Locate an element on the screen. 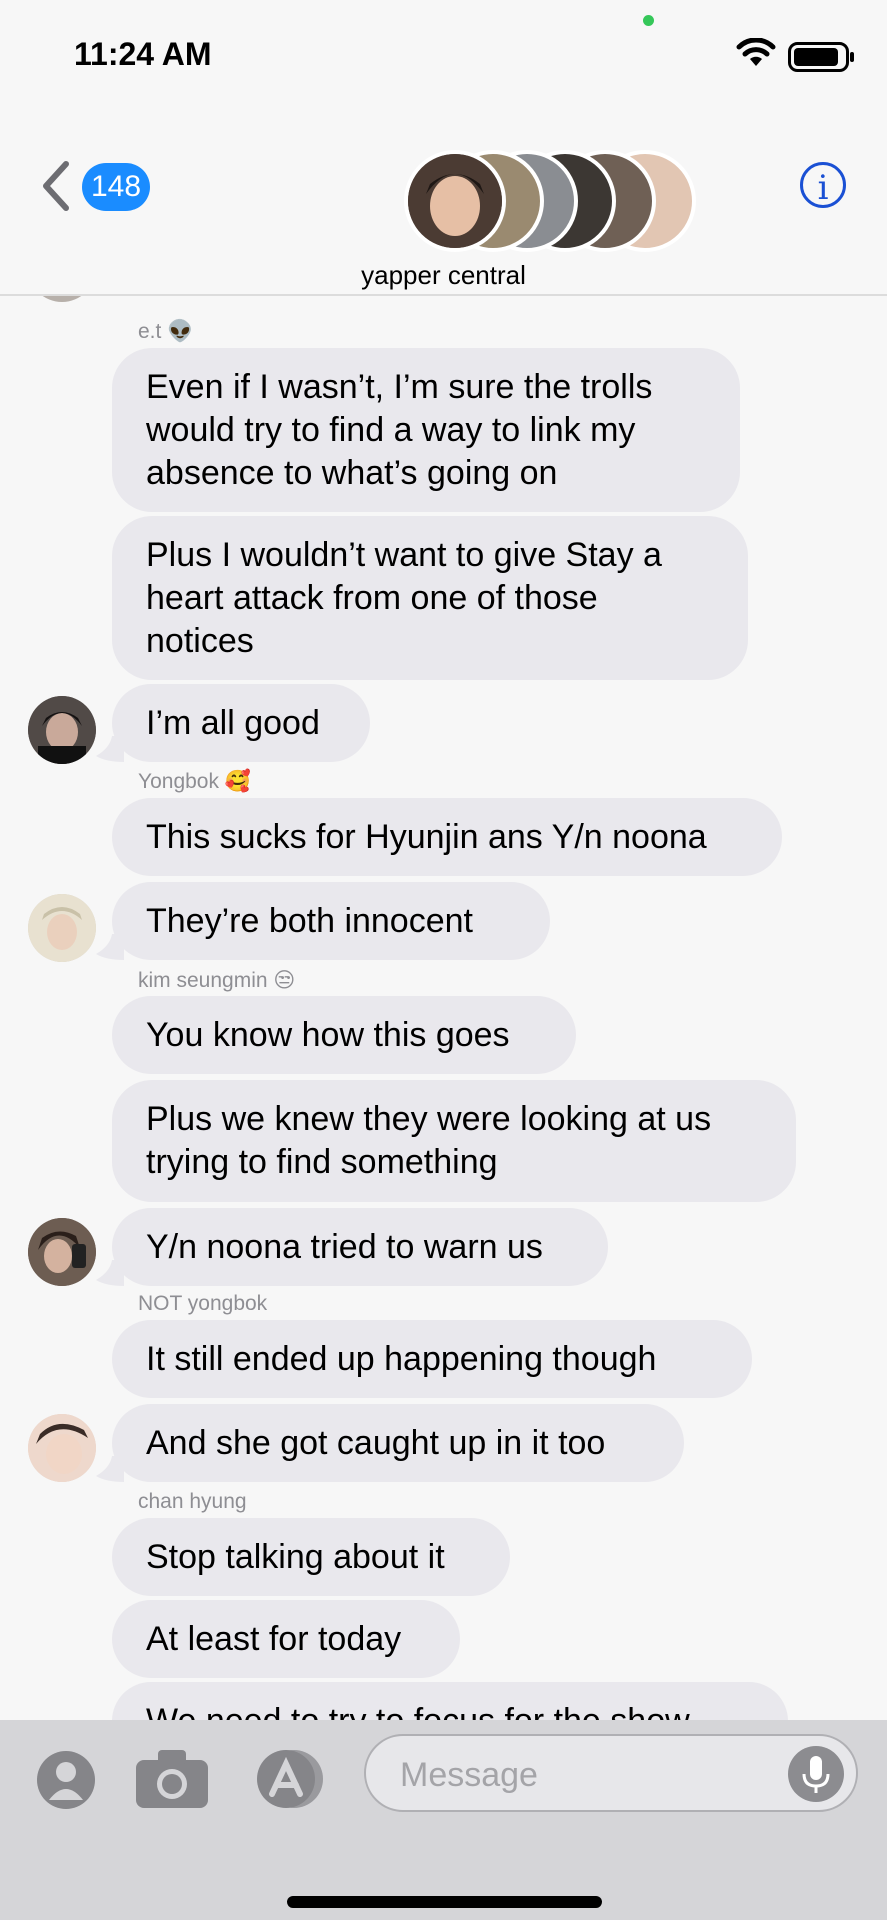 Image resolution: width=887 pixels, height=1920 pixels. message-bubble: Stop talking about it is located at coordinates (311, 1557).